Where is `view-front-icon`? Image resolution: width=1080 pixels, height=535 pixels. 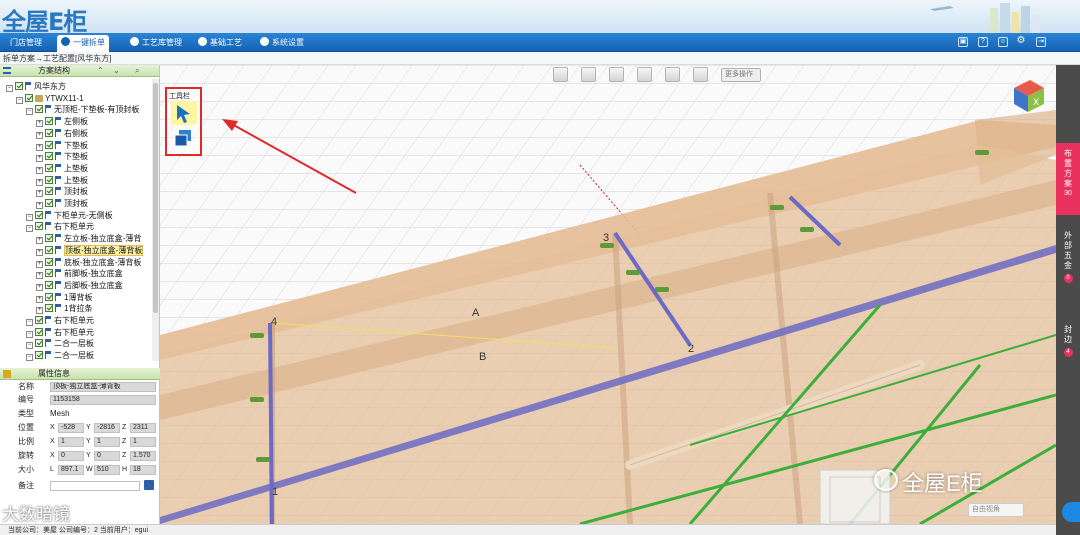 view-front-icon is located at coordinates (644, 74).